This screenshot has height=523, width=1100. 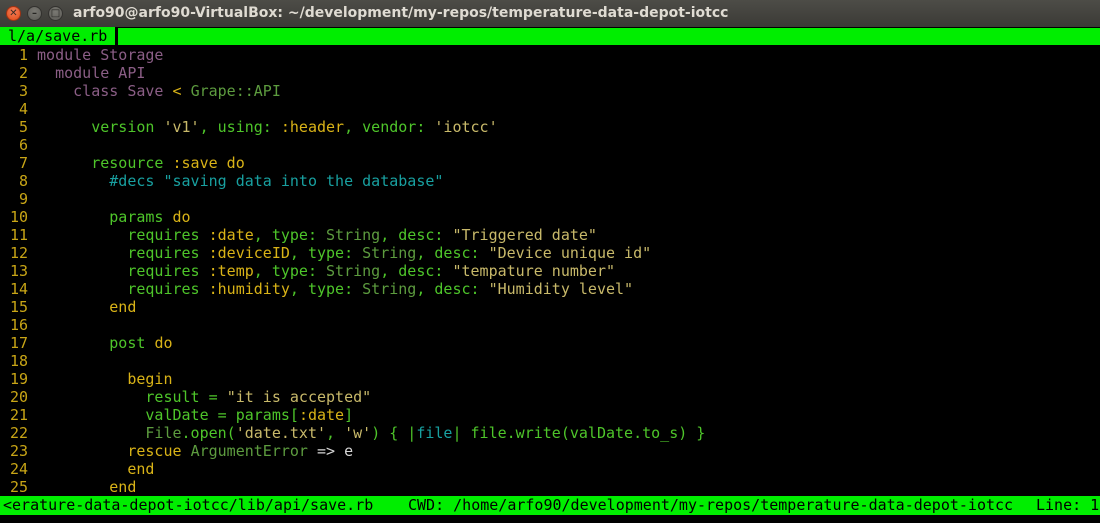 What do you see at coordinates (96, 343) in the screenshot?
I see `code-token: post` at bounding box center [96, 343].